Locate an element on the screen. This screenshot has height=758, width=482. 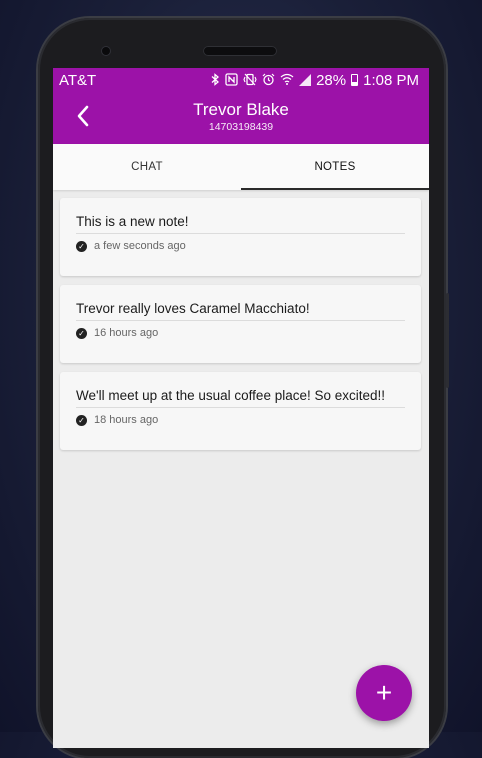
plus-icon: + is located at coordinates (384, 692).